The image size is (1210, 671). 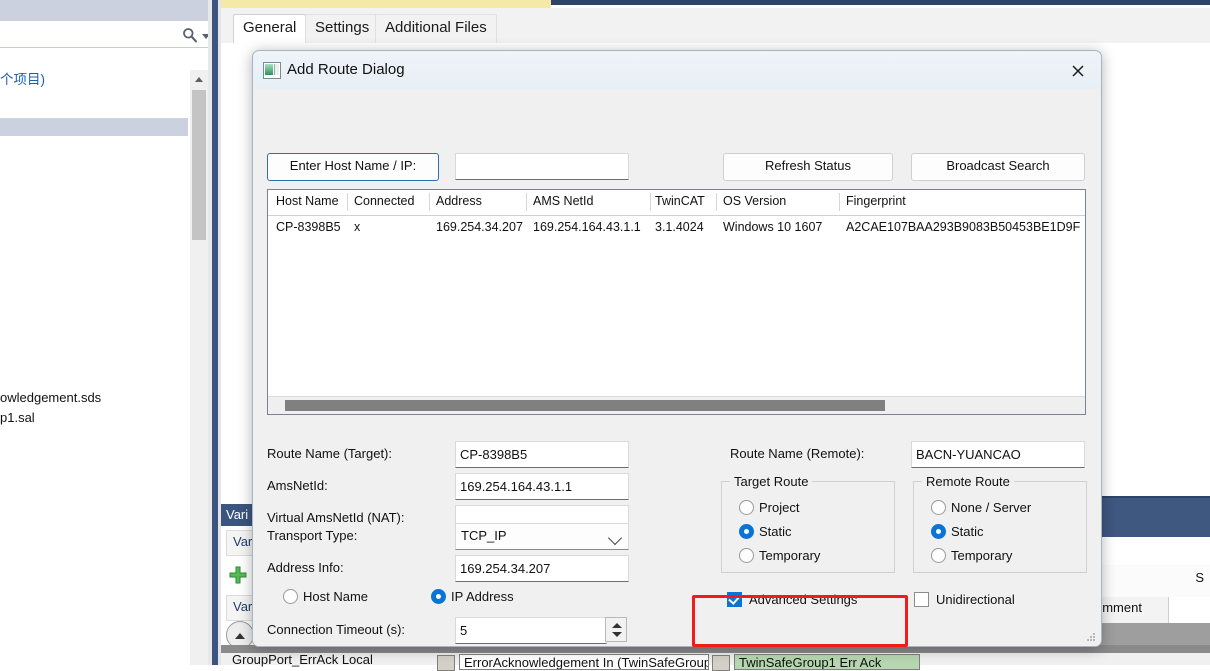 I want to click on label-ip-address: IP Address, so click(x=482, y=596).